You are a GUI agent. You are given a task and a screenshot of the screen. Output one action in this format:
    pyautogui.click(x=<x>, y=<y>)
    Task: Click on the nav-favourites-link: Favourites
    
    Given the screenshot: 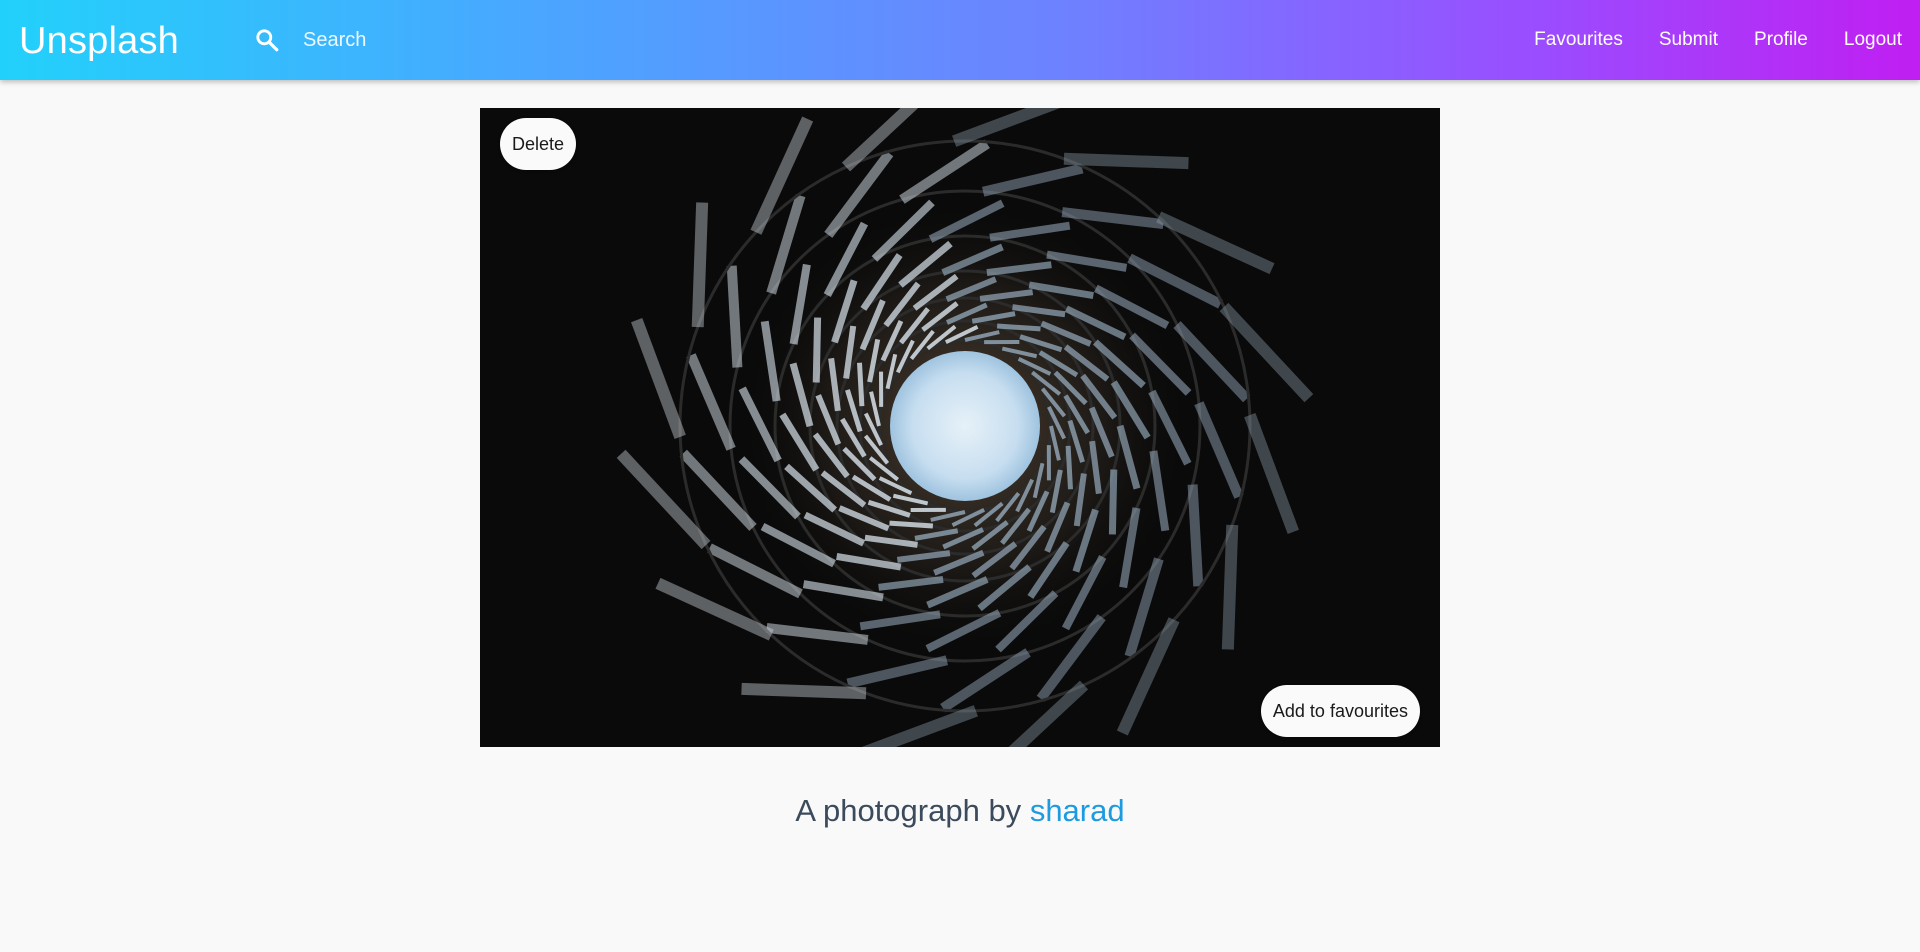 What is the action you would take?
    pyautogui.click(x=1578, y=40)
    